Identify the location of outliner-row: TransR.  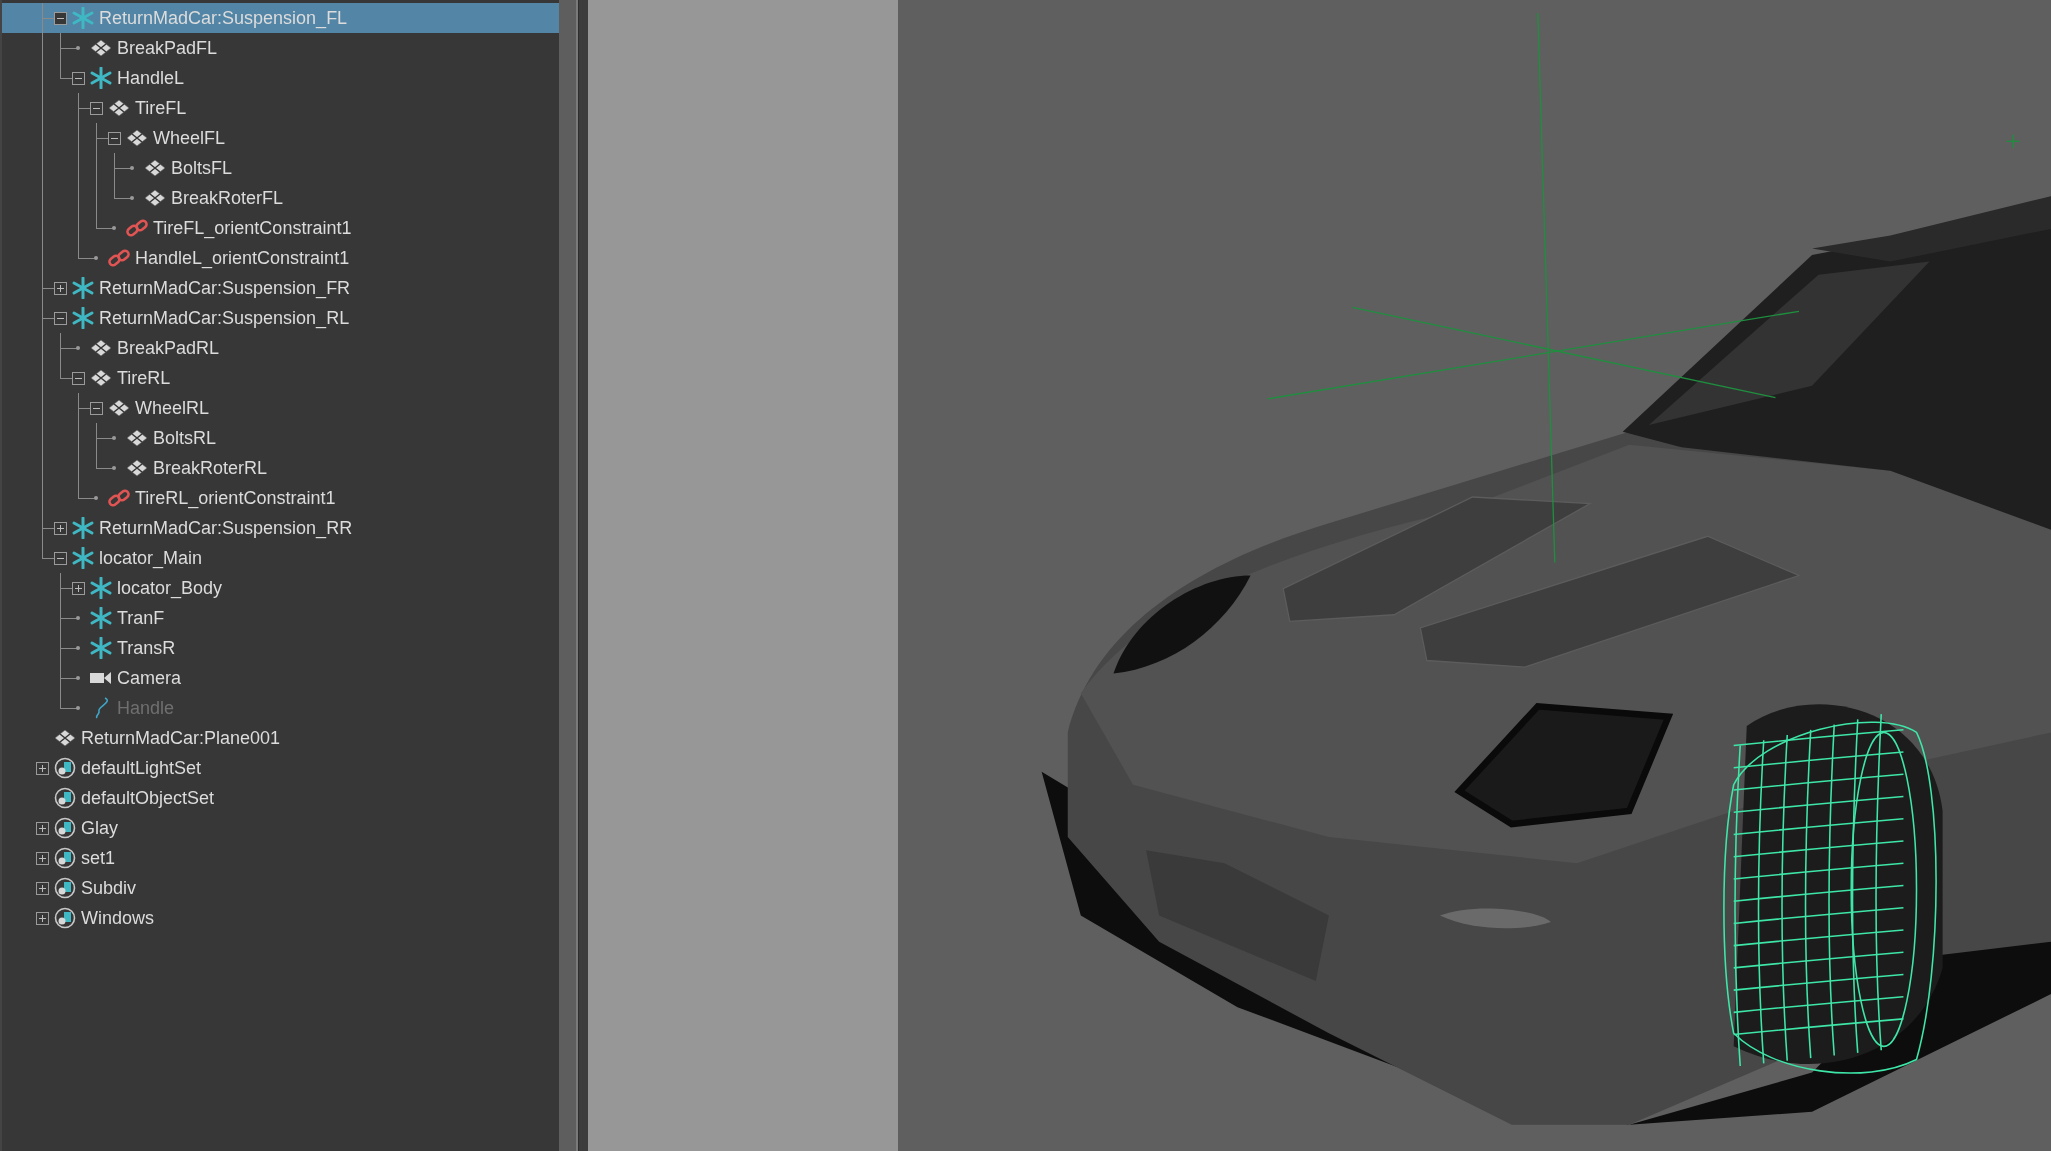
(280, 648).